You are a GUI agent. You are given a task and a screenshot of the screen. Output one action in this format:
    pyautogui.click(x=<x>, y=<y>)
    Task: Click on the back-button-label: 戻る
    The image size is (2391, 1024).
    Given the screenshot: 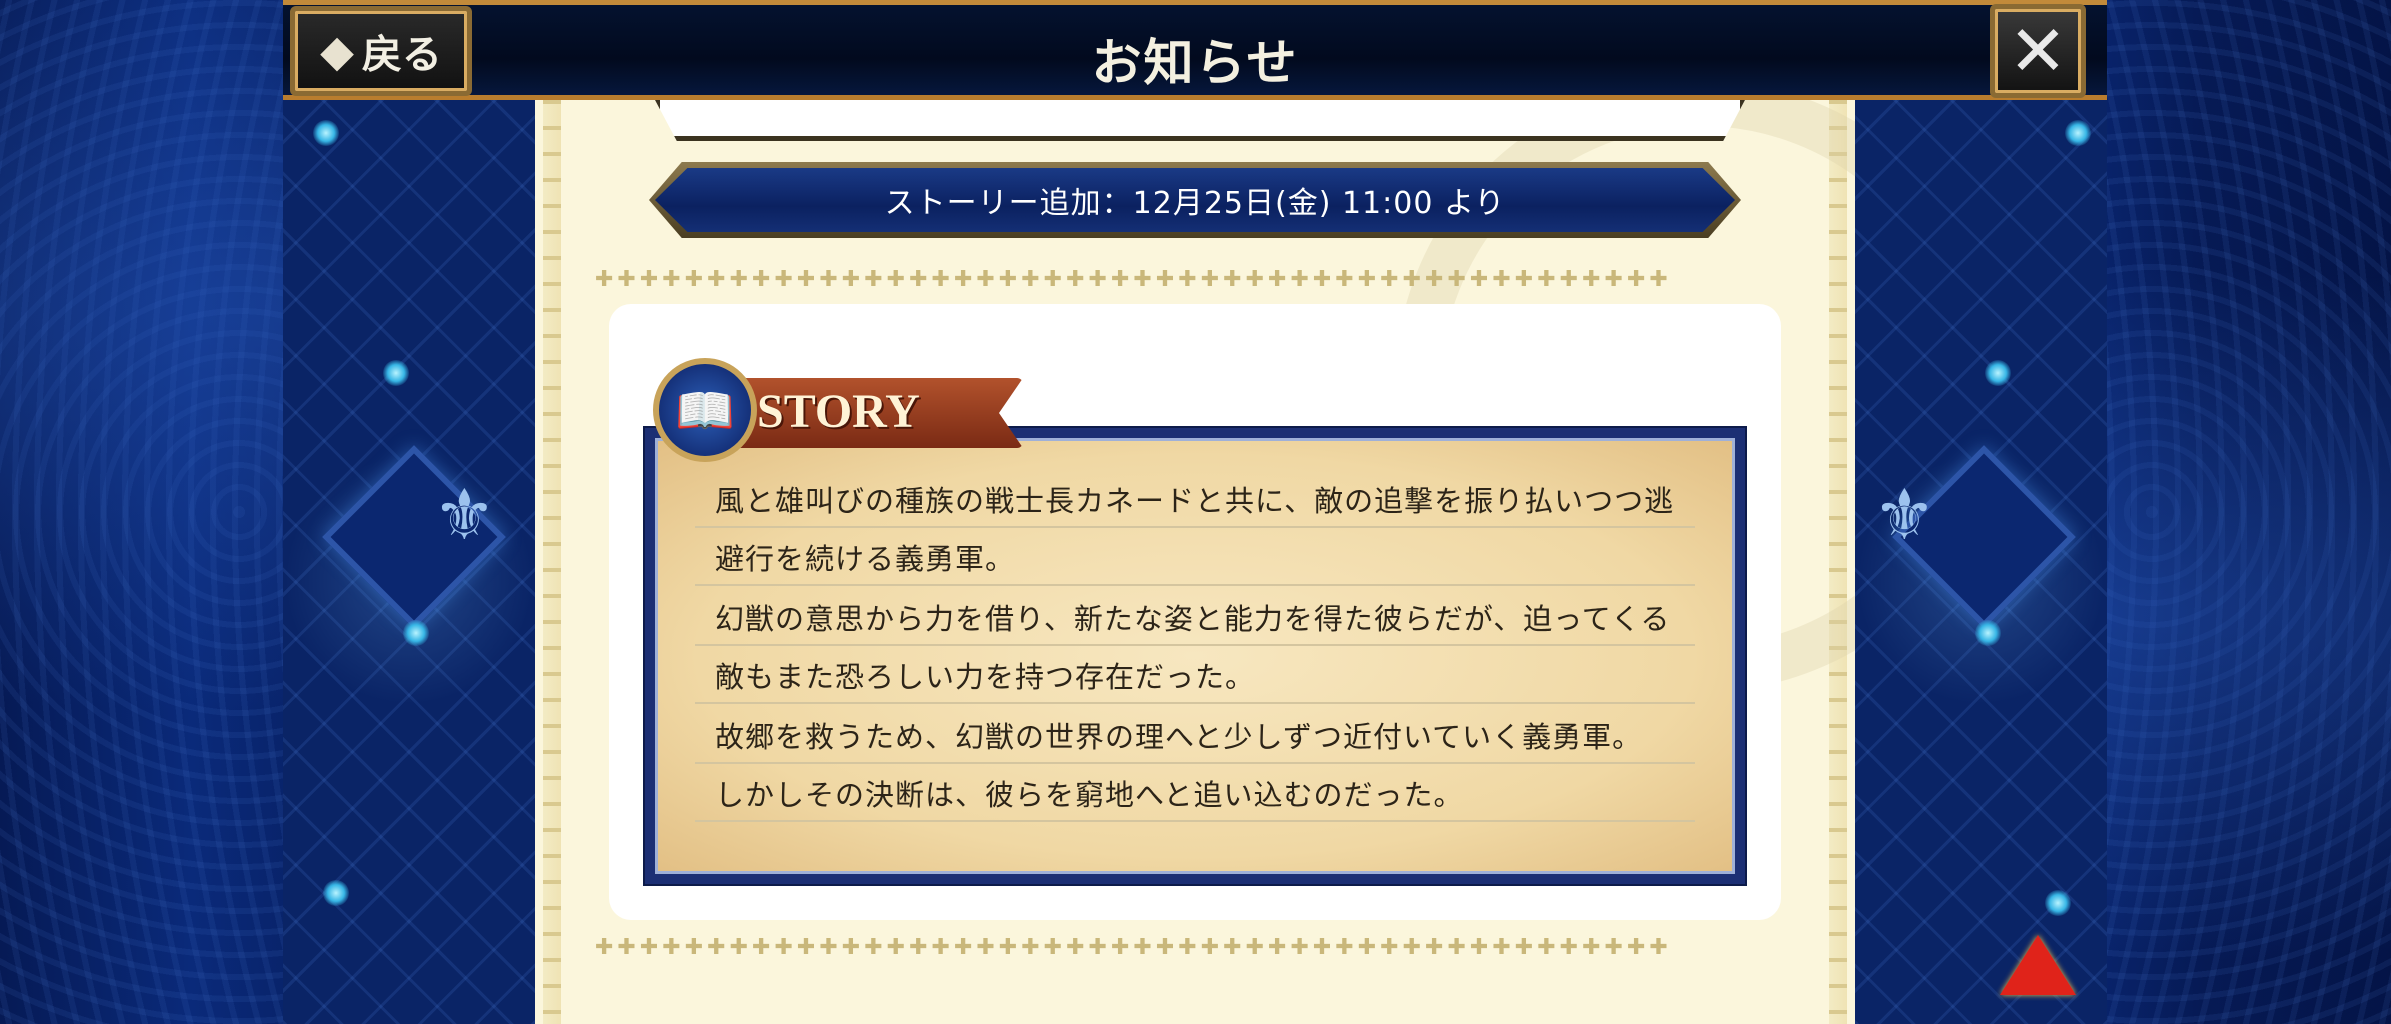 What is the action you would take?
    pyautogui.click(x=401, y=55)
    